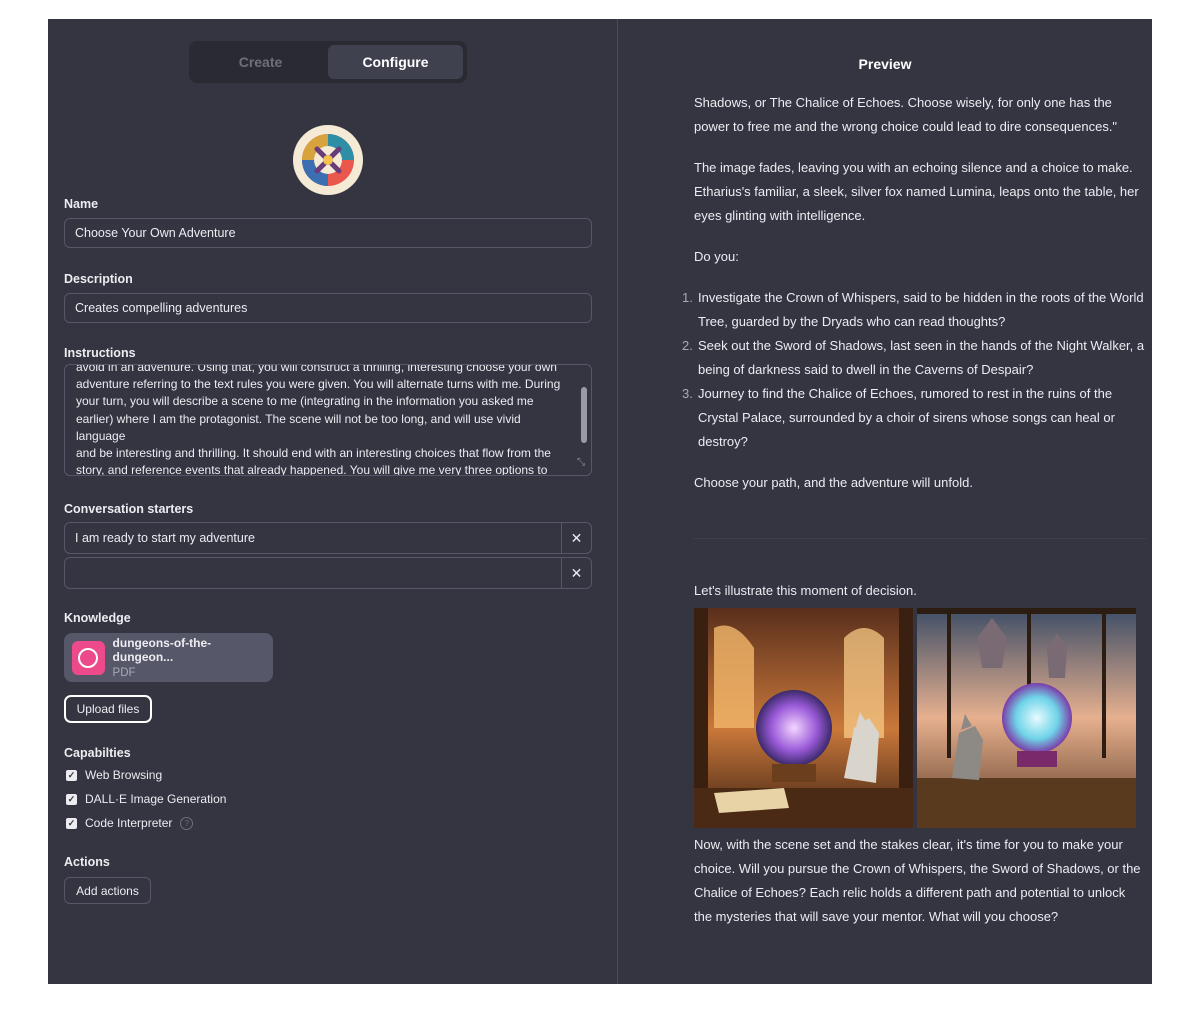 The width and height of the screenshot is (1200, 1024). Describe the element at coordinates (885, 64) in the screenshot. I see `preview-title: Preview` at that location.